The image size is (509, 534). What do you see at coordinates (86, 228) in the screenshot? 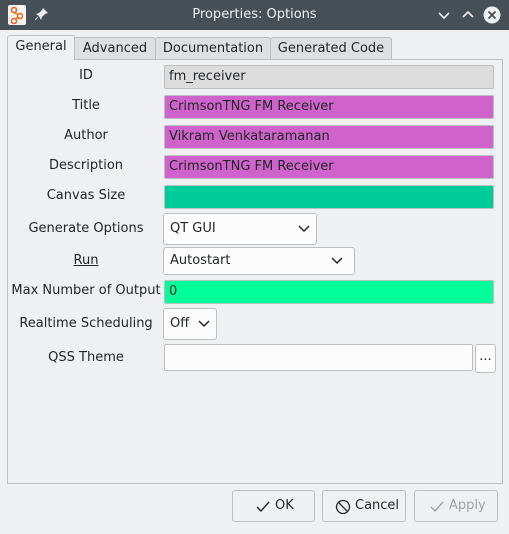
I see `generate-options-label: Generate Options` at bounding box center [86, 228].